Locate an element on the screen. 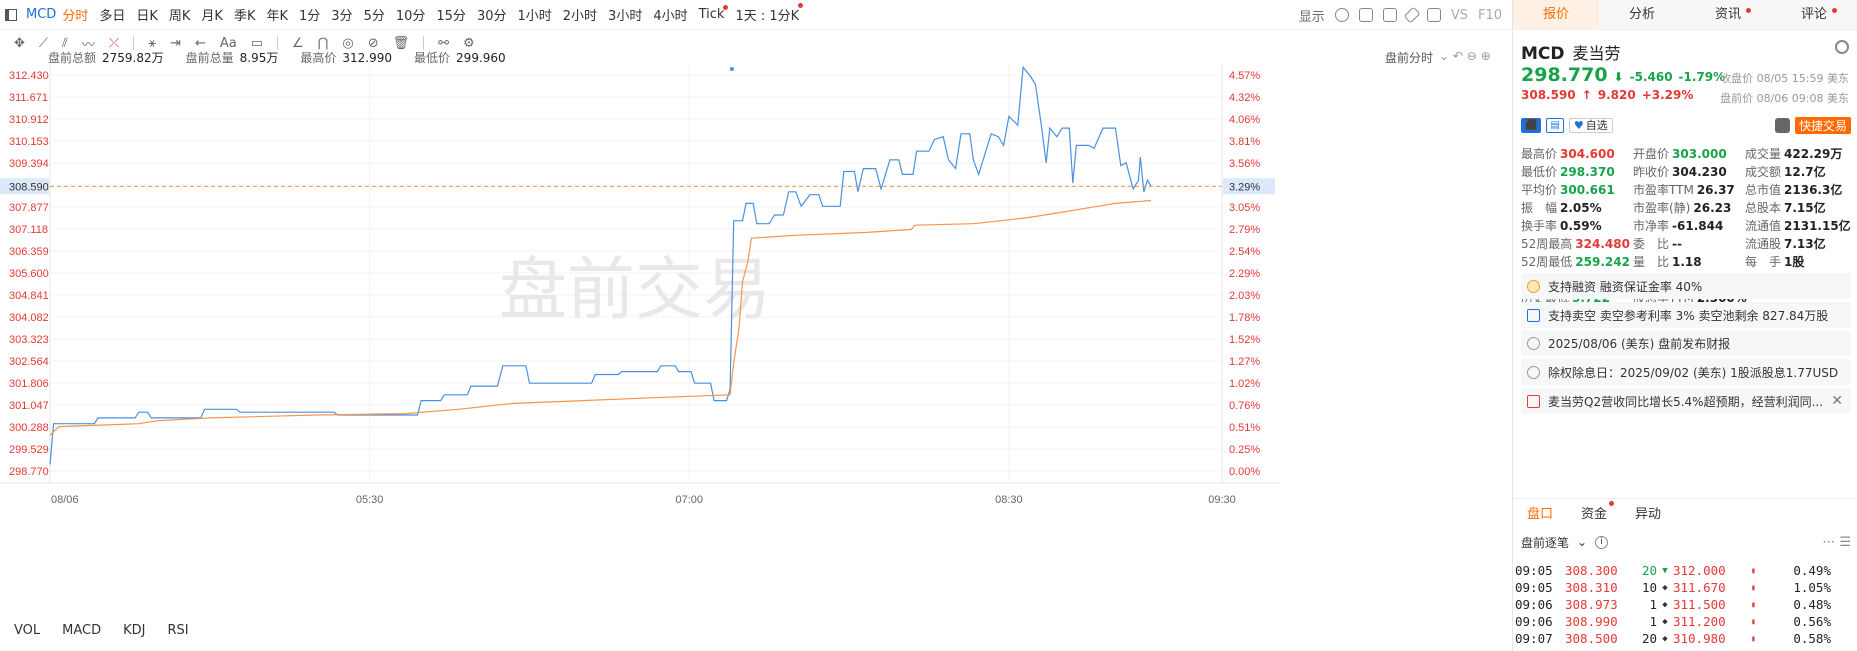 The image size is (1857, 651). gear-icon is located at coordinates (1842, 47).